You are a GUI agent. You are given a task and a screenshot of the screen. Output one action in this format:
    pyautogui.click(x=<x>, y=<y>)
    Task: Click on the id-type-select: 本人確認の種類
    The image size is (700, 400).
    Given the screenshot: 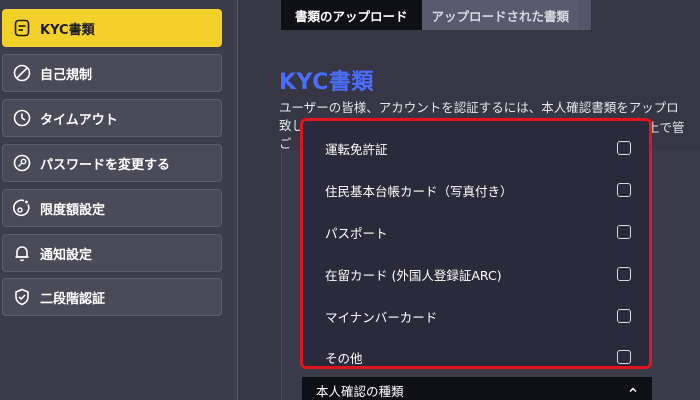 What is the action you would take?
    pyautogui.click(x=477, y=388)
    